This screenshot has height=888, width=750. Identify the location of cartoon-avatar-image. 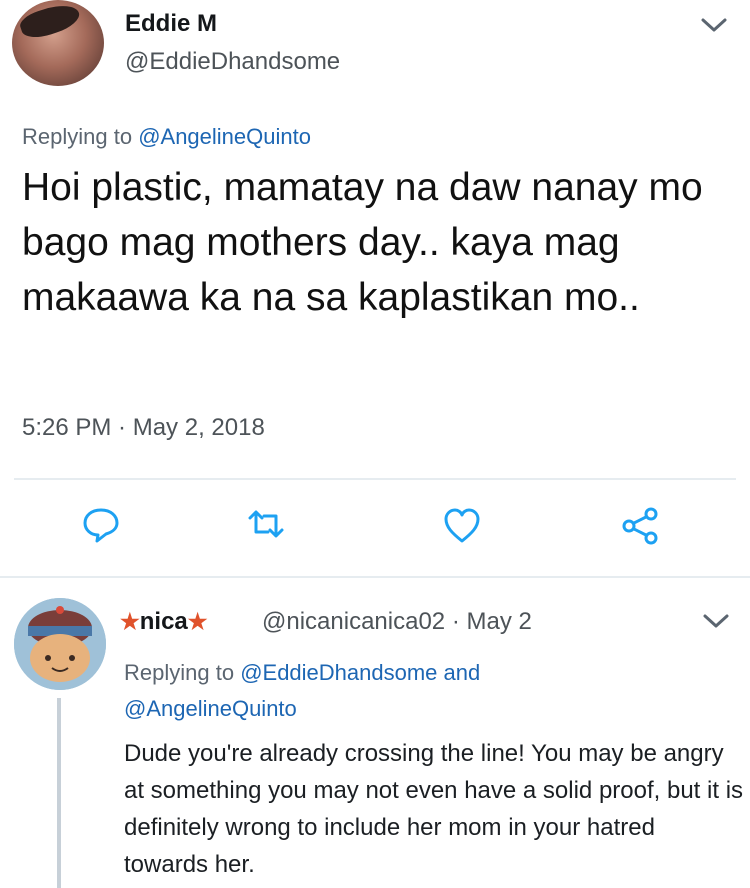
(60, 644).